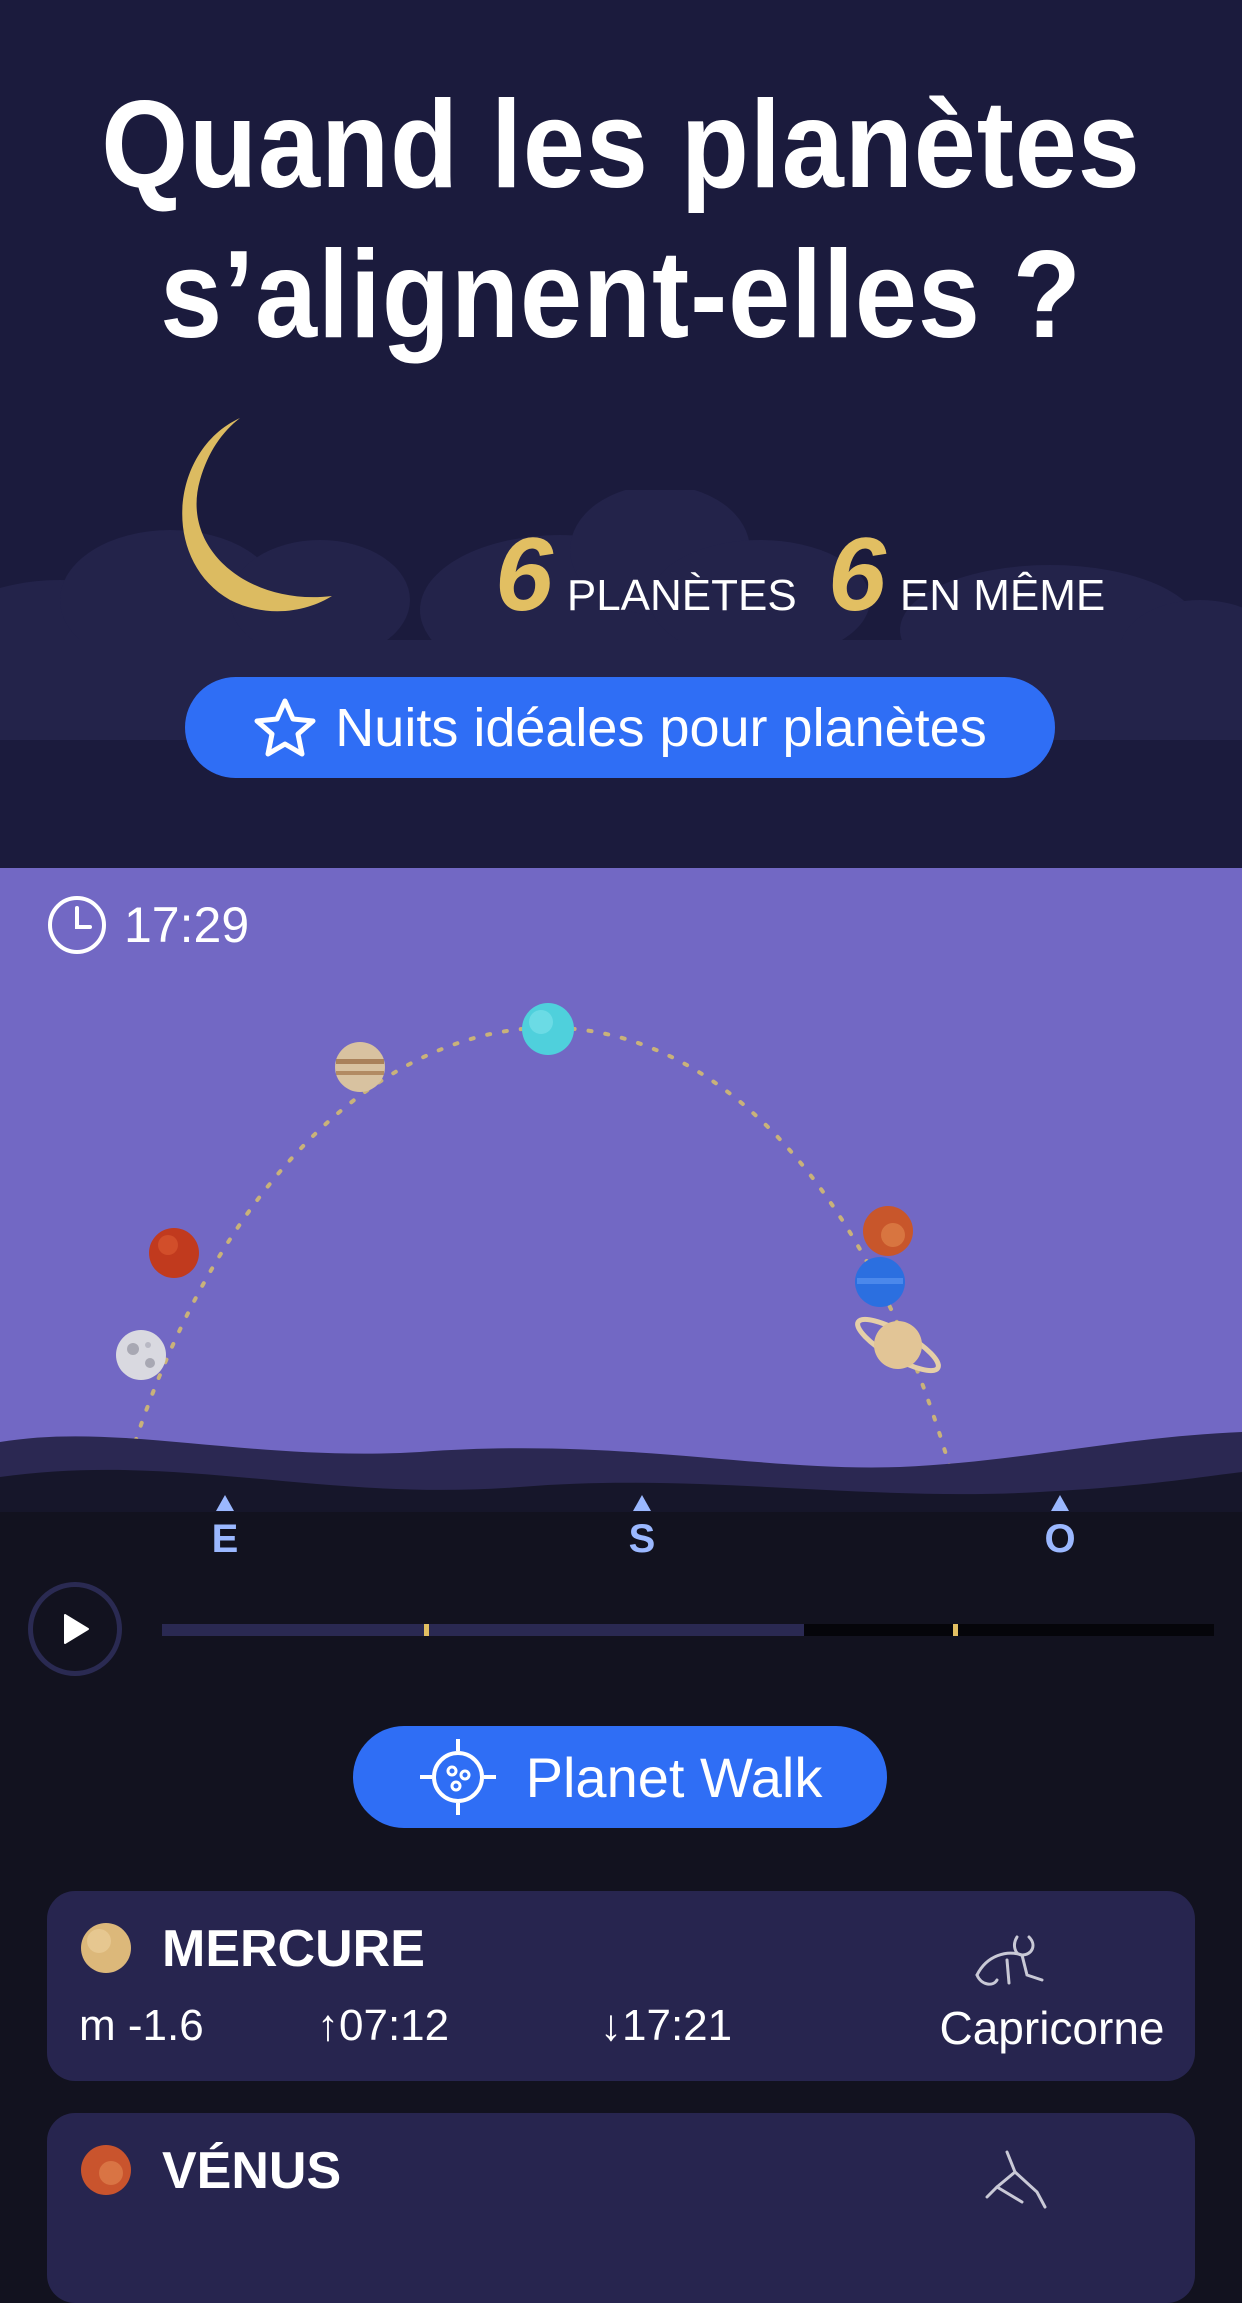 The width and height of the screenshot is (1242, 2303). Describe the element at coordinates (1052, 2028) in the screenshot. I see `constellation-name: Capricorne` at that location.